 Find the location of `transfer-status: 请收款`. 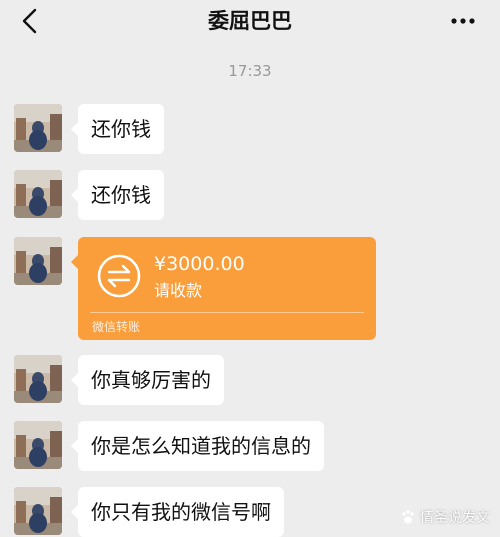

transfer-status: 请收款 is located at coordinates (178, 290).